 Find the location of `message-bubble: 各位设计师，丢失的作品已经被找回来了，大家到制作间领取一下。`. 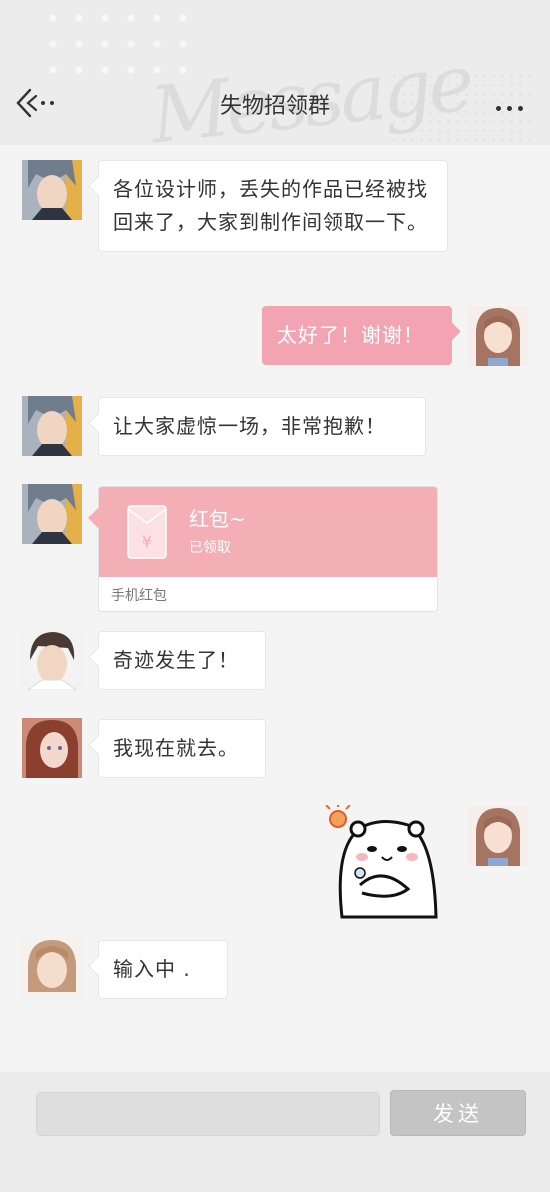

message-bubble: 各位设计师，丢失的作品已经被找回来了，大家到制作间领取一下。 is located at coordinates (273, 206).